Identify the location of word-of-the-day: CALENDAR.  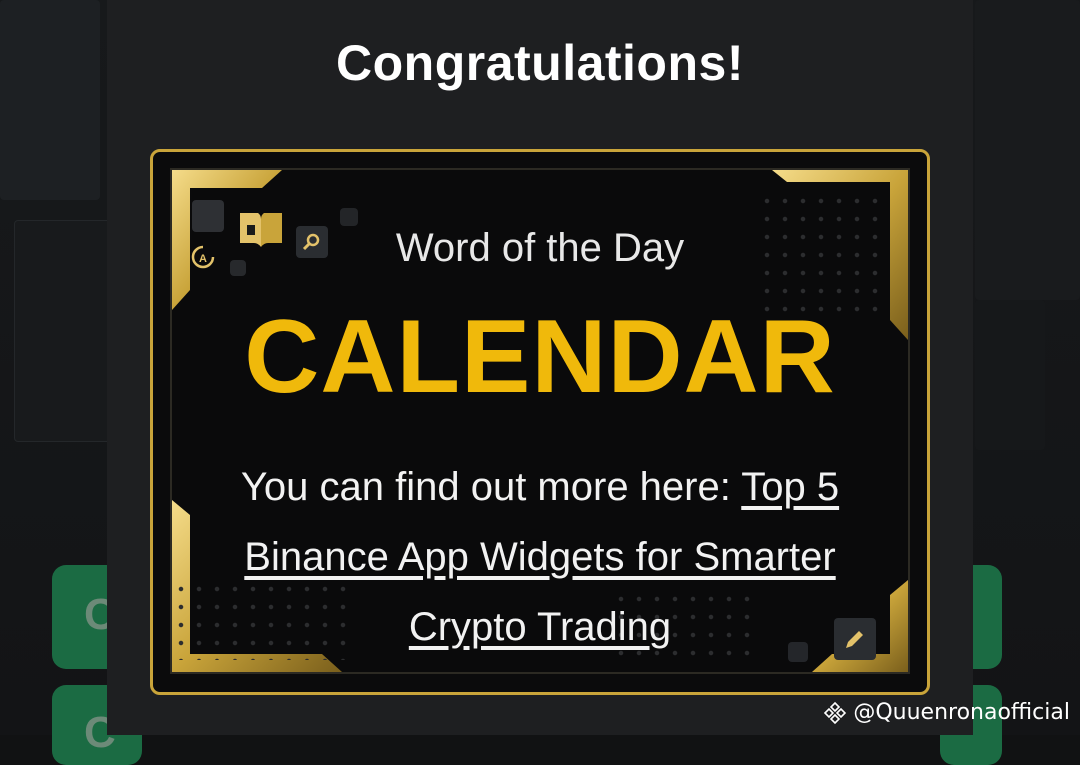
(540, 357).